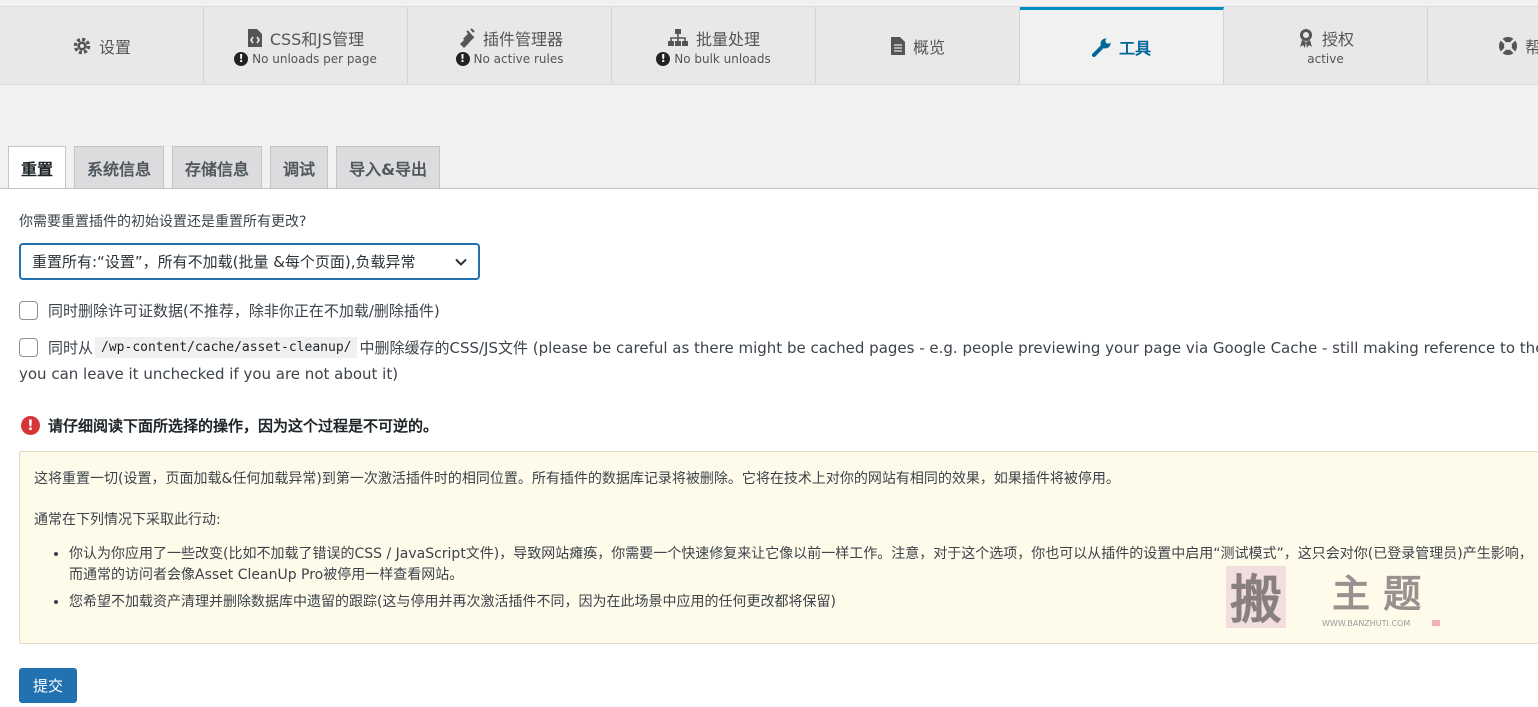 Image resolution: width=1538 pixels, height=707 pixels. What do you see at coordinates (1531, 46) in the screenshot?
I see `nav-tab-label: 帮` at bounding box center [1531, 46].